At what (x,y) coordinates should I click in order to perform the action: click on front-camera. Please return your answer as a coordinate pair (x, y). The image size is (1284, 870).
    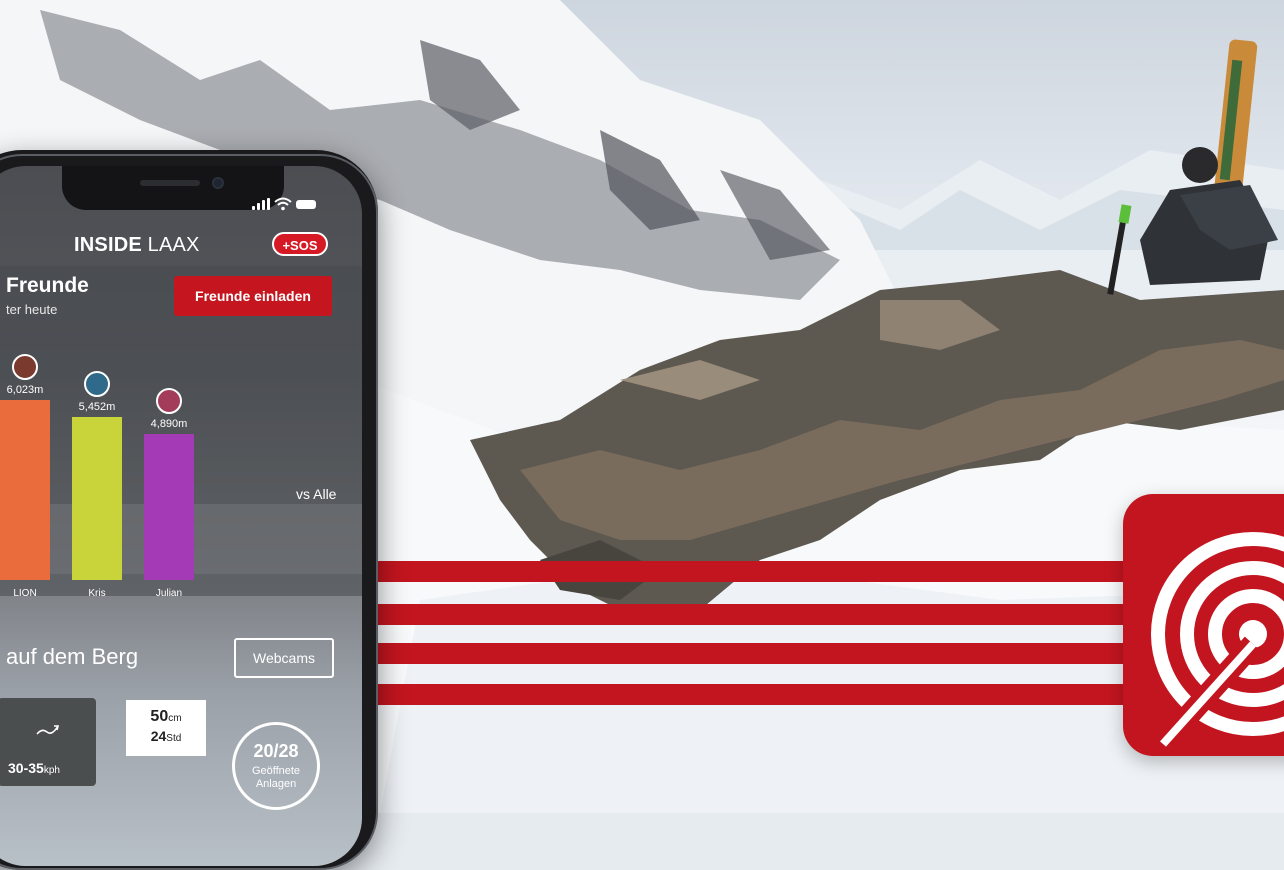
    Looking at the image, I should click on (218, 183).